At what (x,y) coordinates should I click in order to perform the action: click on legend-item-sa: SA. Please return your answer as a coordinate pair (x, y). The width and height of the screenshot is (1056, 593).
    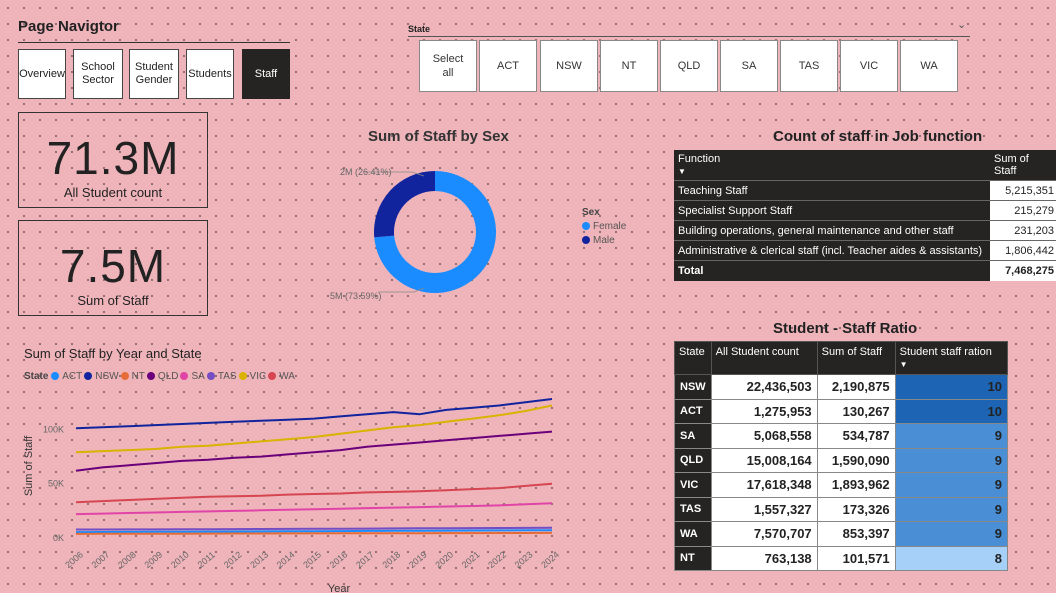
    Looking at the image, I should click on (192, 376).